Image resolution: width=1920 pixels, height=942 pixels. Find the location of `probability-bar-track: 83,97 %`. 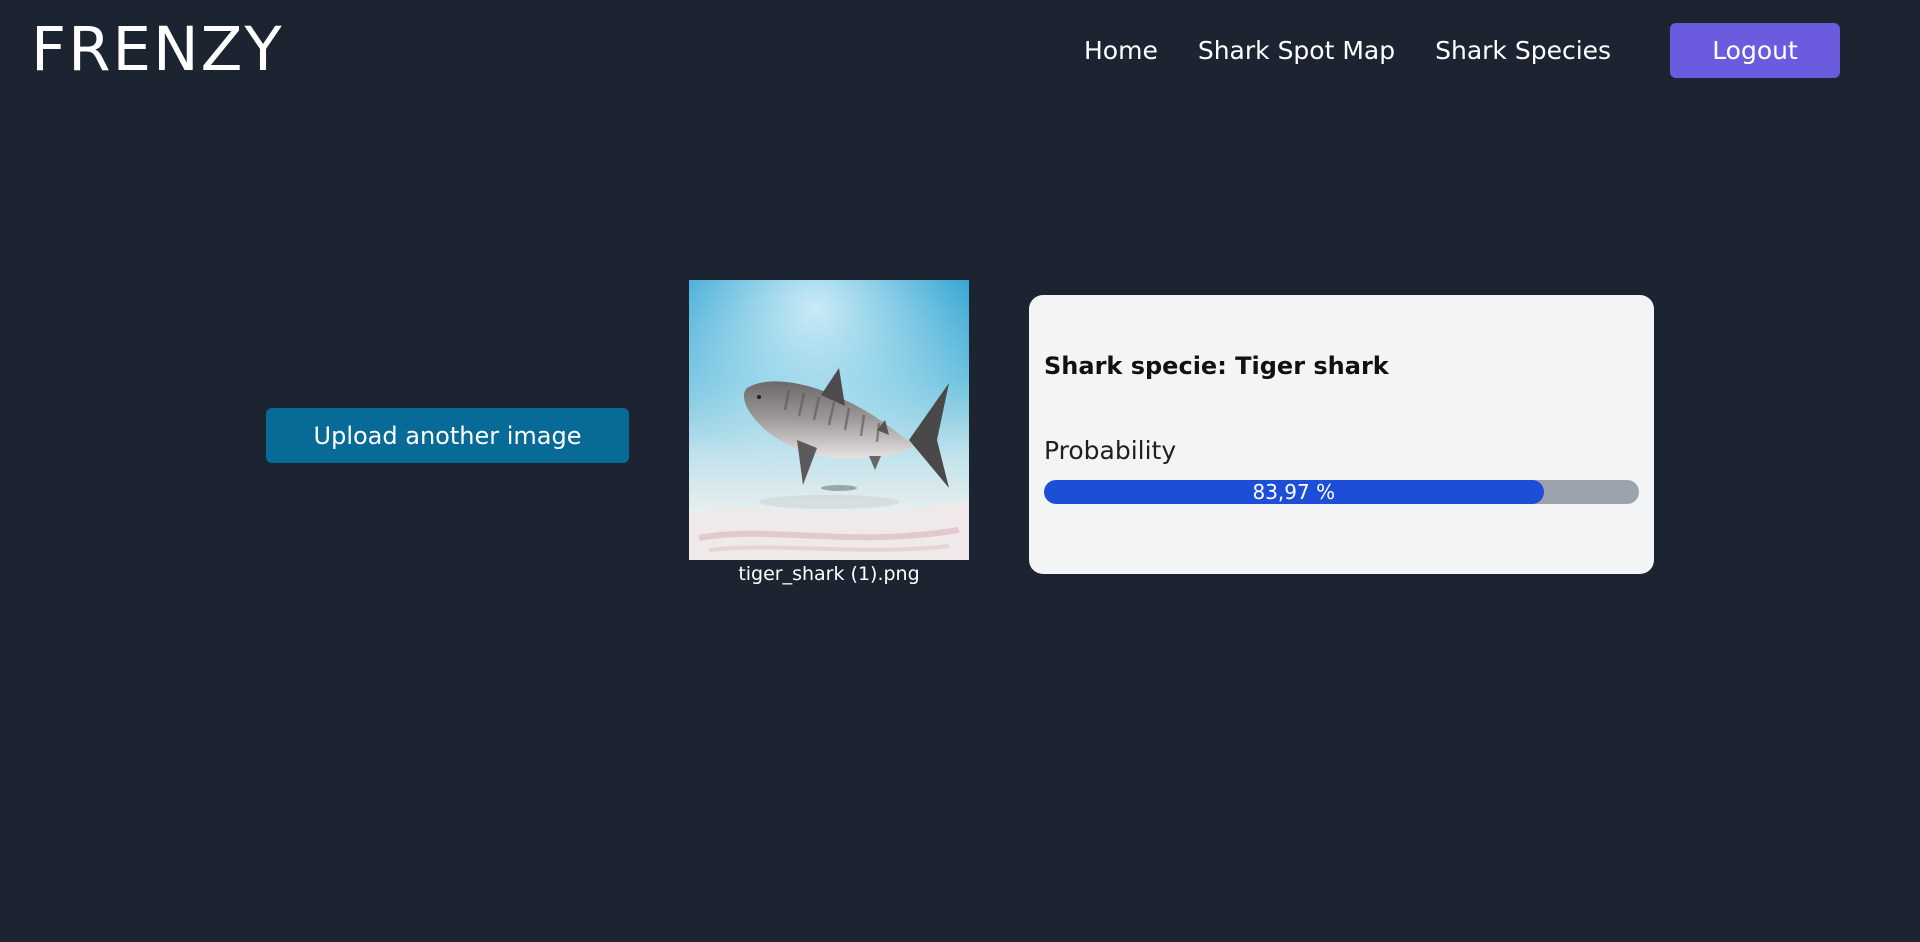

probability-bar-track: 83,97 % is located at coordinates (1341, 492).